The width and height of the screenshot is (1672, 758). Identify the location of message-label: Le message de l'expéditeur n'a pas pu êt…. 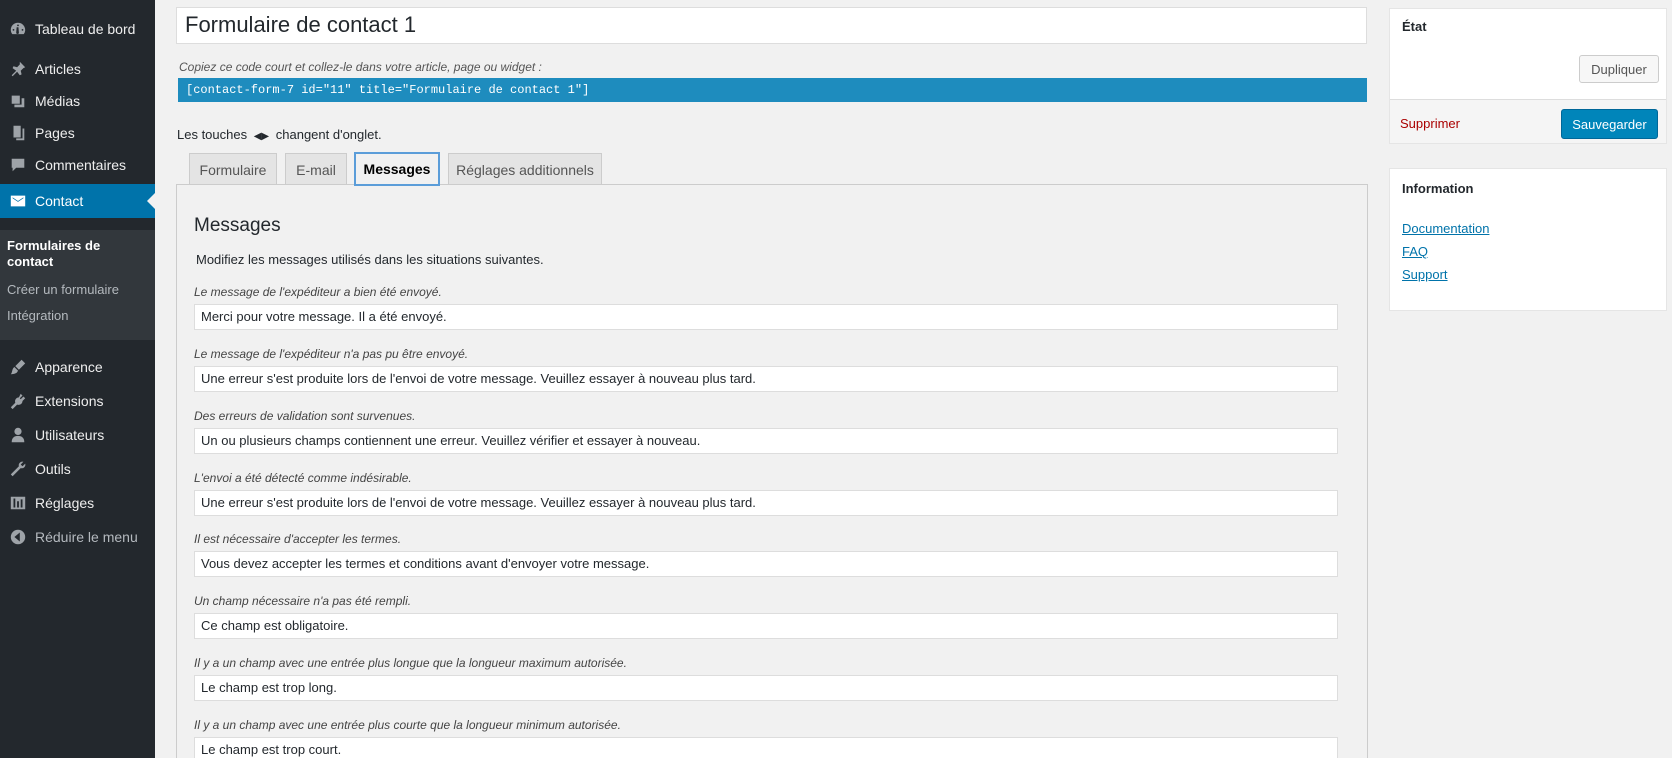
(331, 354).